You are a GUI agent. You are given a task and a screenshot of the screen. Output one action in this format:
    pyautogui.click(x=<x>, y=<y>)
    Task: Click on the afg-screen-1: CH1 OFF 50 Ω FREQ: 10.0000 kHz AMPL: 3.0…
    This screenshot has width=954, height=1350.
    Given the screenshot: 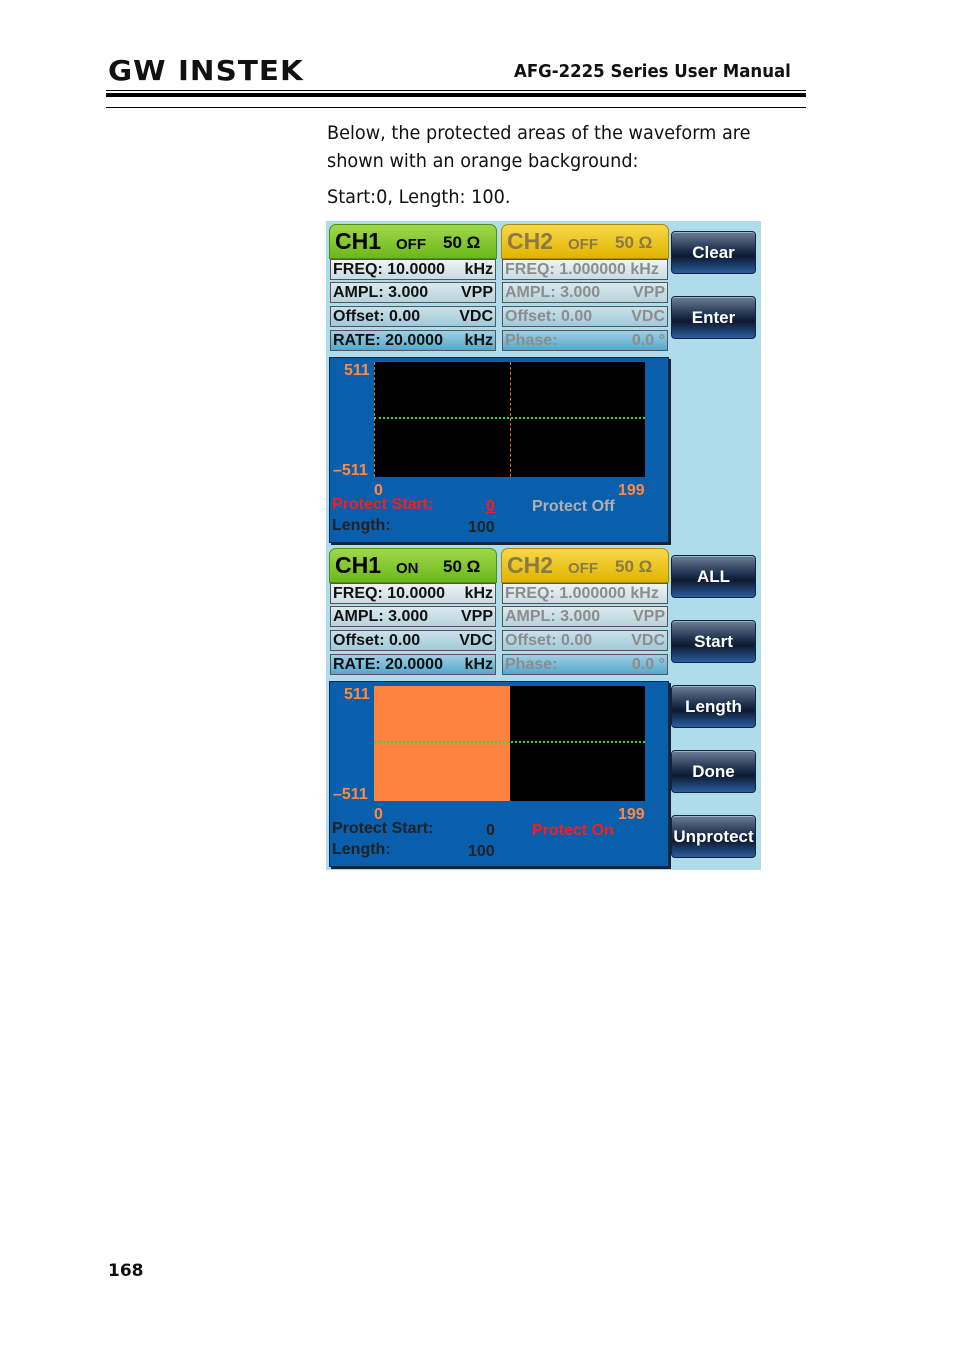 What is the action you would take?
    pyautogui.click(x=543, y=383)
    